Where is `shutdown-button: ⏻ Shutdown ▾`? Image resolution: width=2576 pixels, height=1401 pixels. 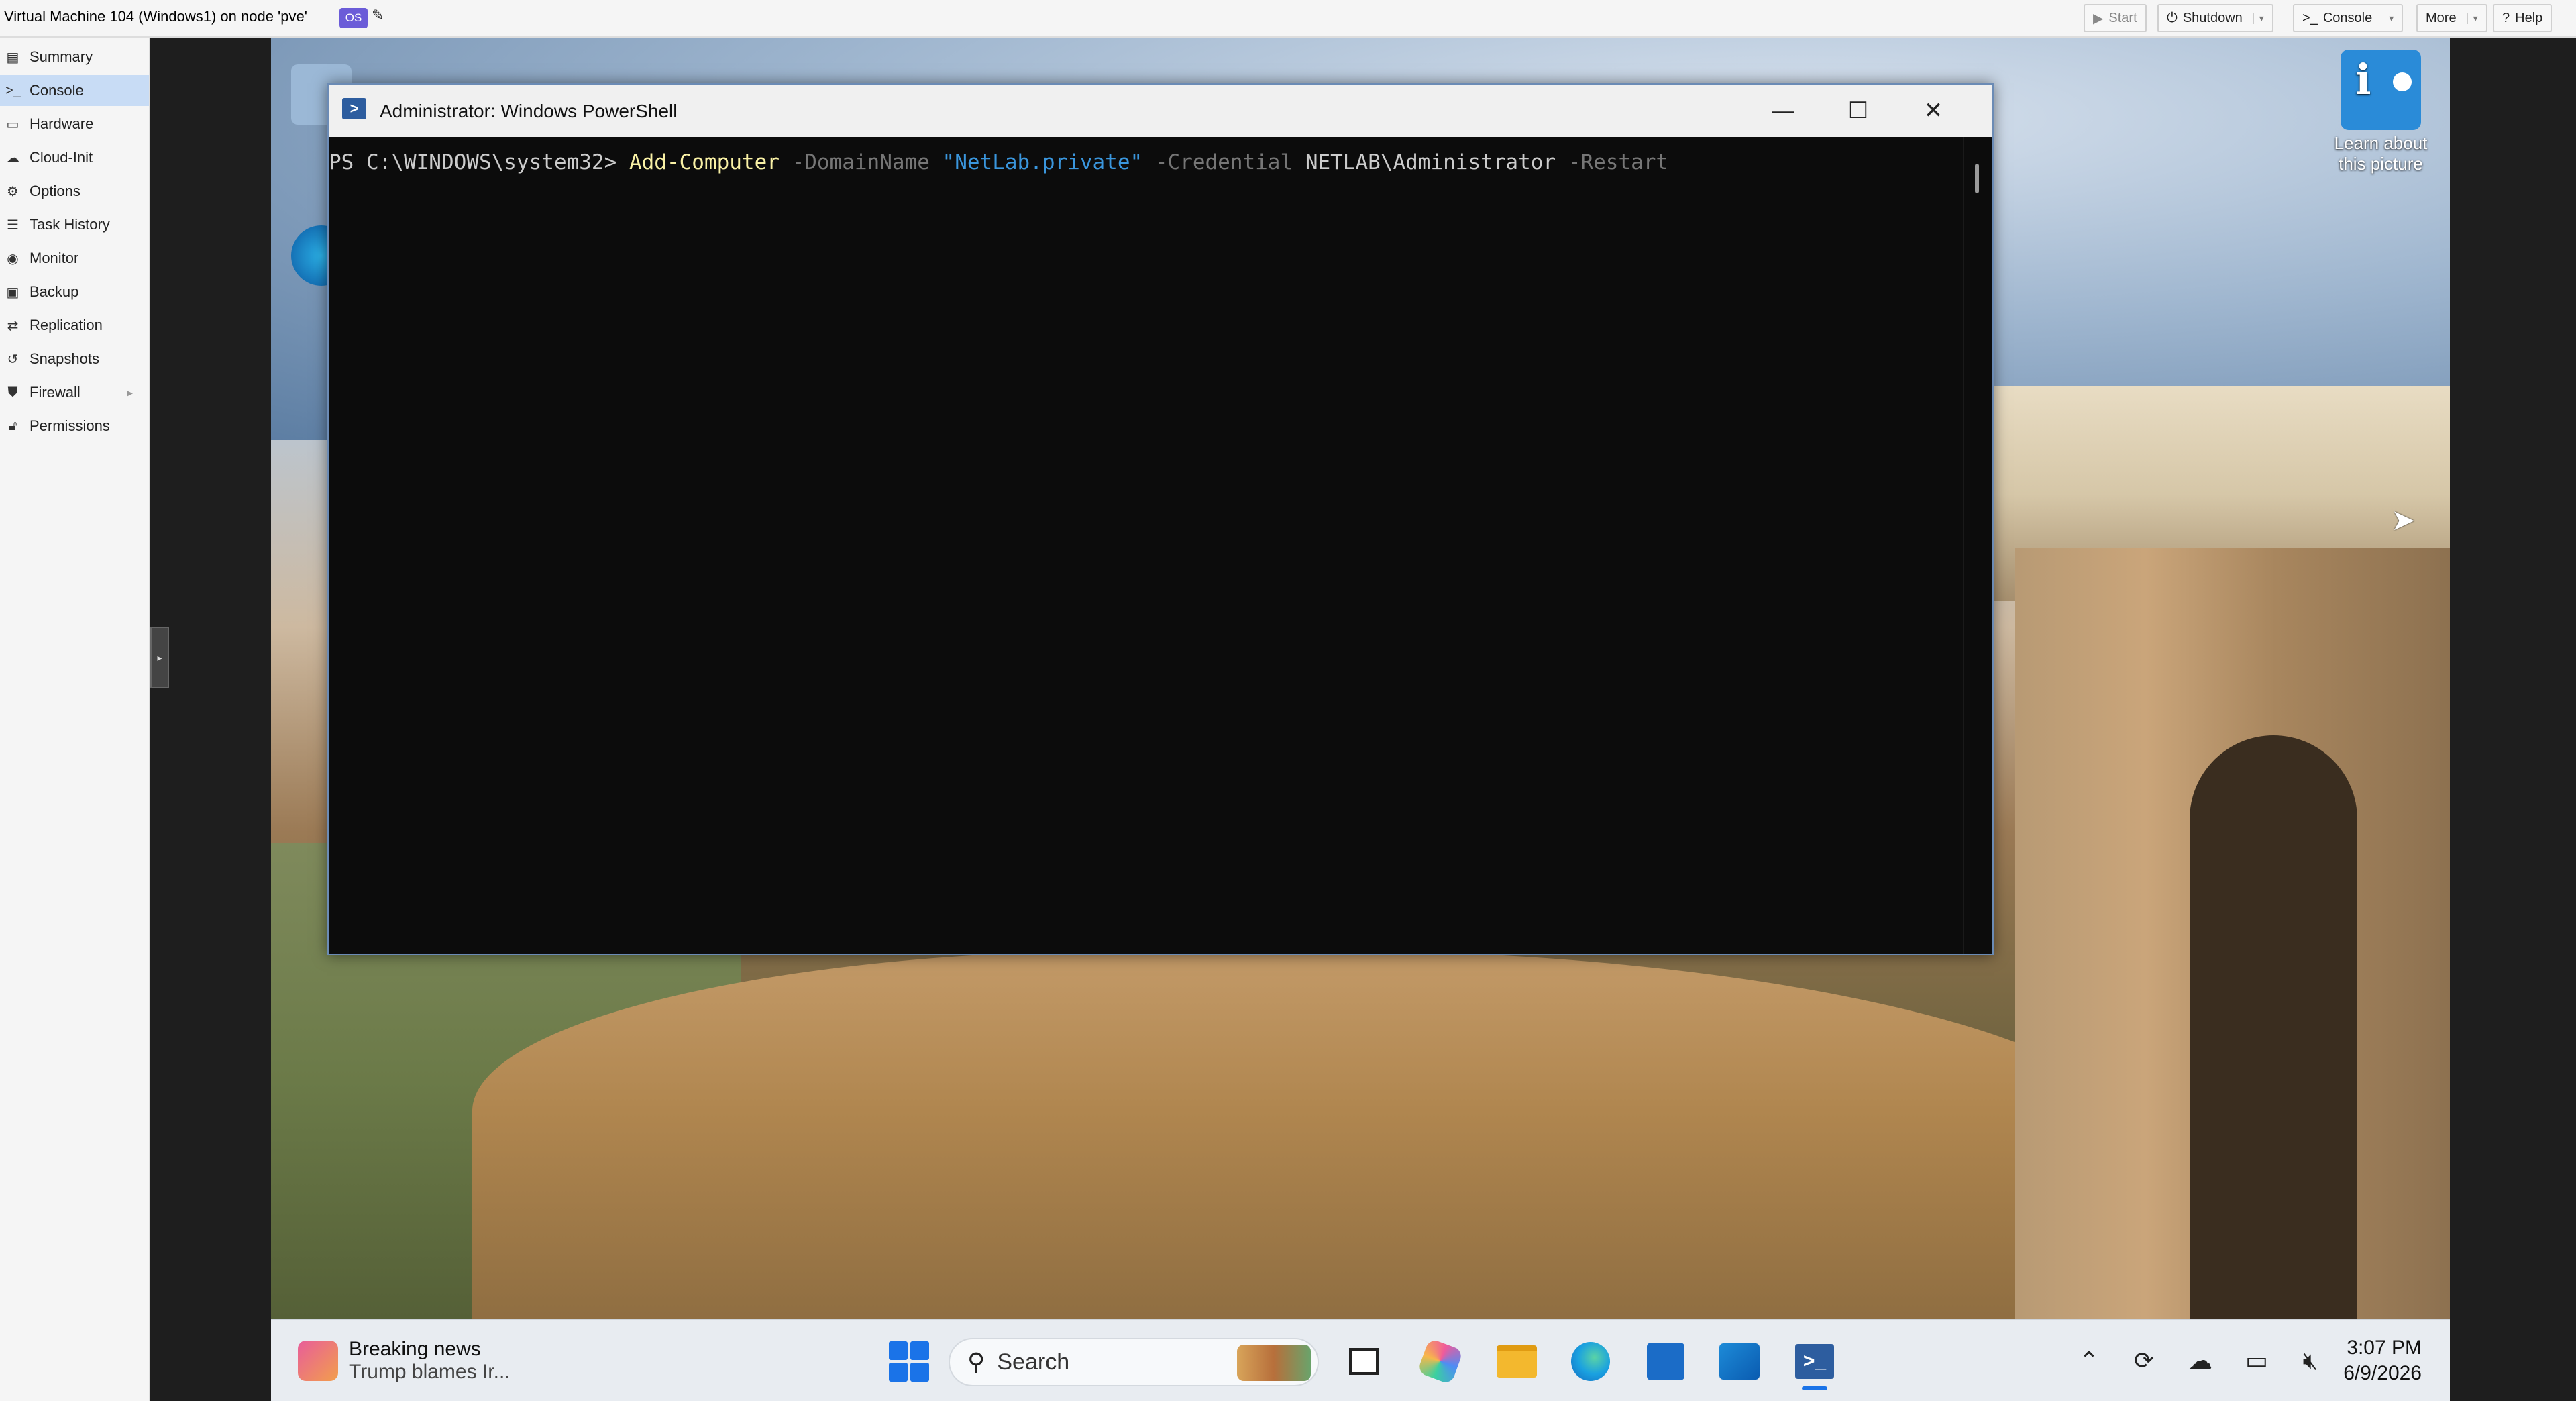
shutdown-button: ⏻ Shutdown ▾ is located at coordinates (2215, 18).